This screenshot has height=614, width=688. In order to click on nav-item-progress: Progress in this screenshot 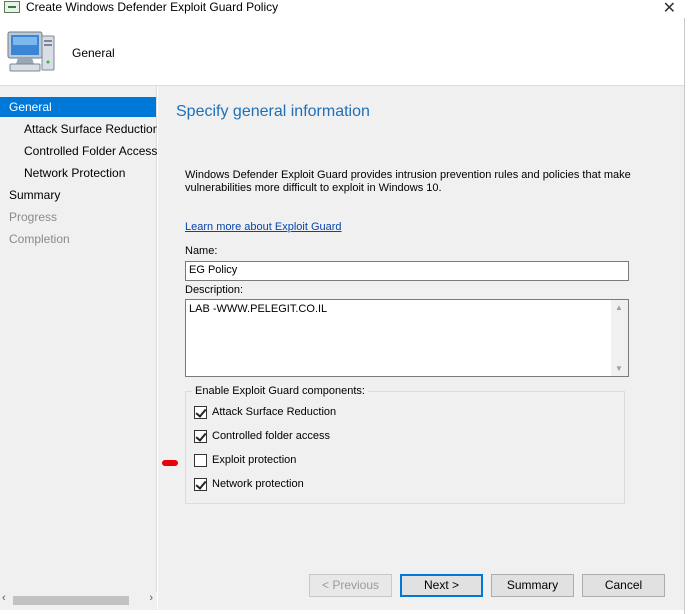, I will do `click(33, 217)`.